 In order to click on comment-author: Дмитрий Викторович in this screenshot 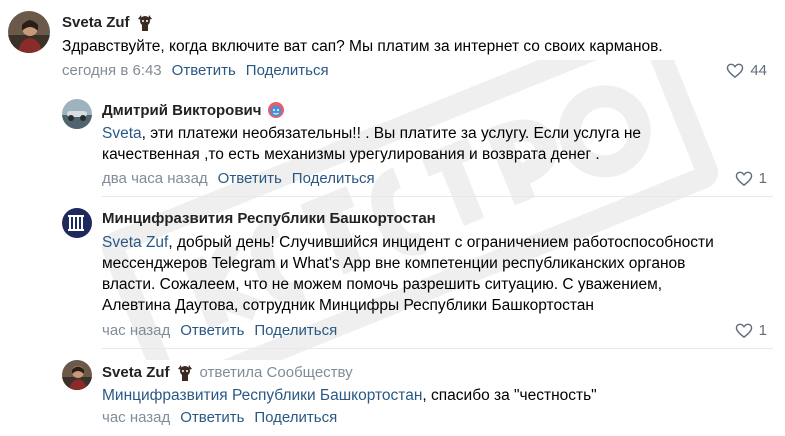, I will do `click(193, 110)`.